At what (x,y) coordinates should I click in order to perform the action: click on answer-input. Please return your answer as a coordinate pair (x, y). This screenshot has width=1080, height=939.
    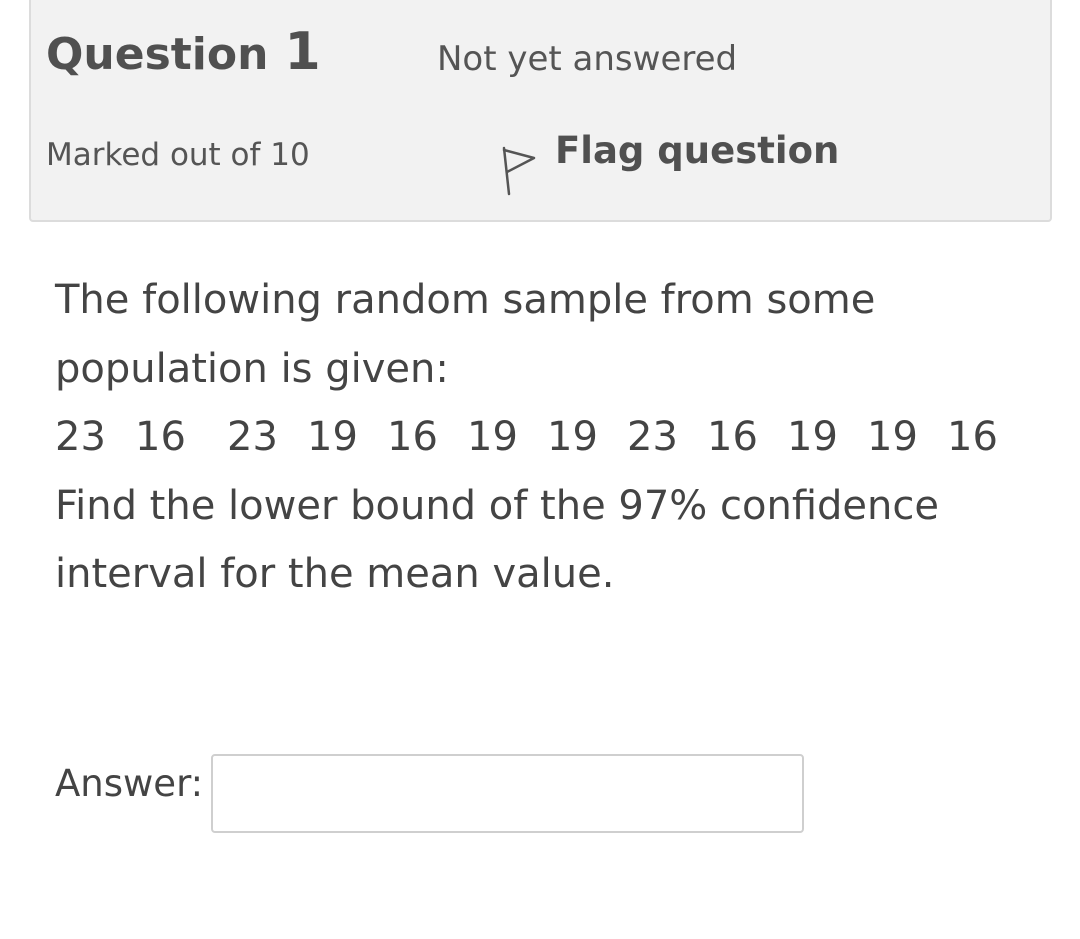
    Looking at the image, I should click on (507, 793).